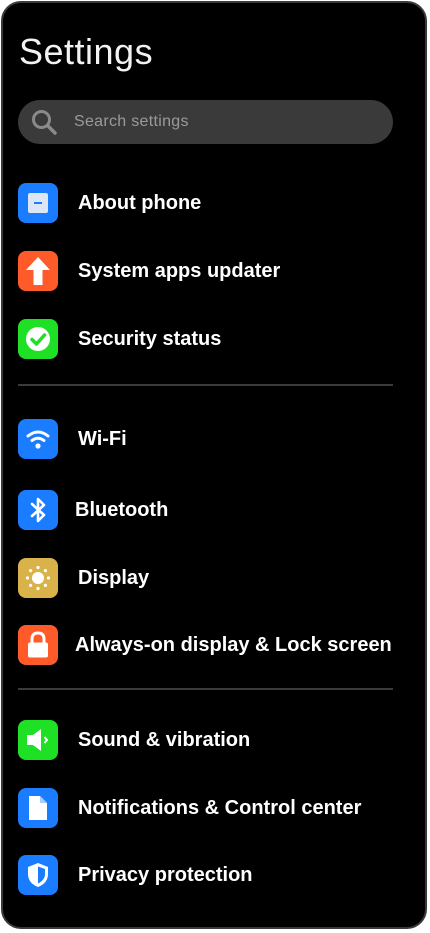 The height and width of the screenshot is (933, 430). What do you see at coordinates (38, 339) in the screenshot?
I see `check-circle-icon` at bounding box center [38, 339].